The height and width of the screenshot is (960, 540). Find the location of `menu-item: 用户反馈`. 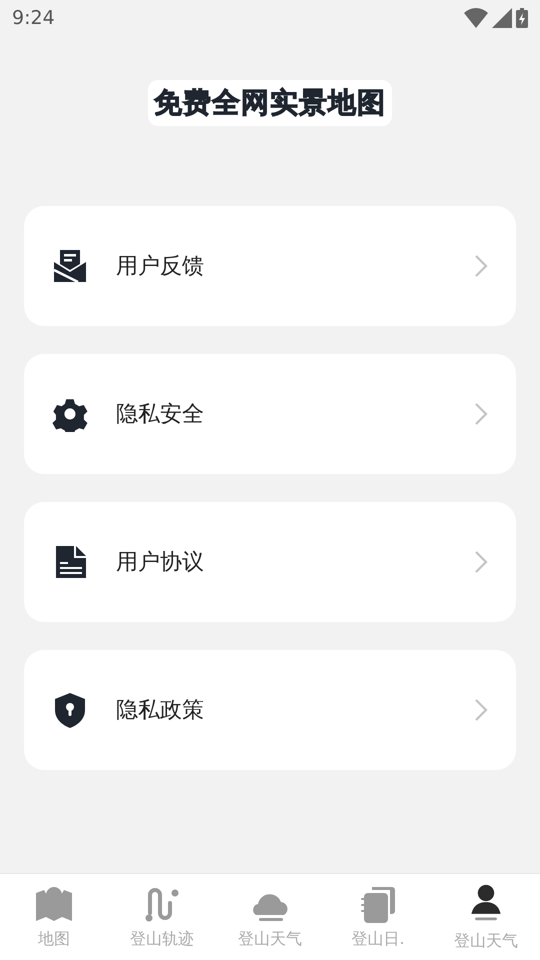

menu-item: 用户反馈 is located at coordinates (270, 266).